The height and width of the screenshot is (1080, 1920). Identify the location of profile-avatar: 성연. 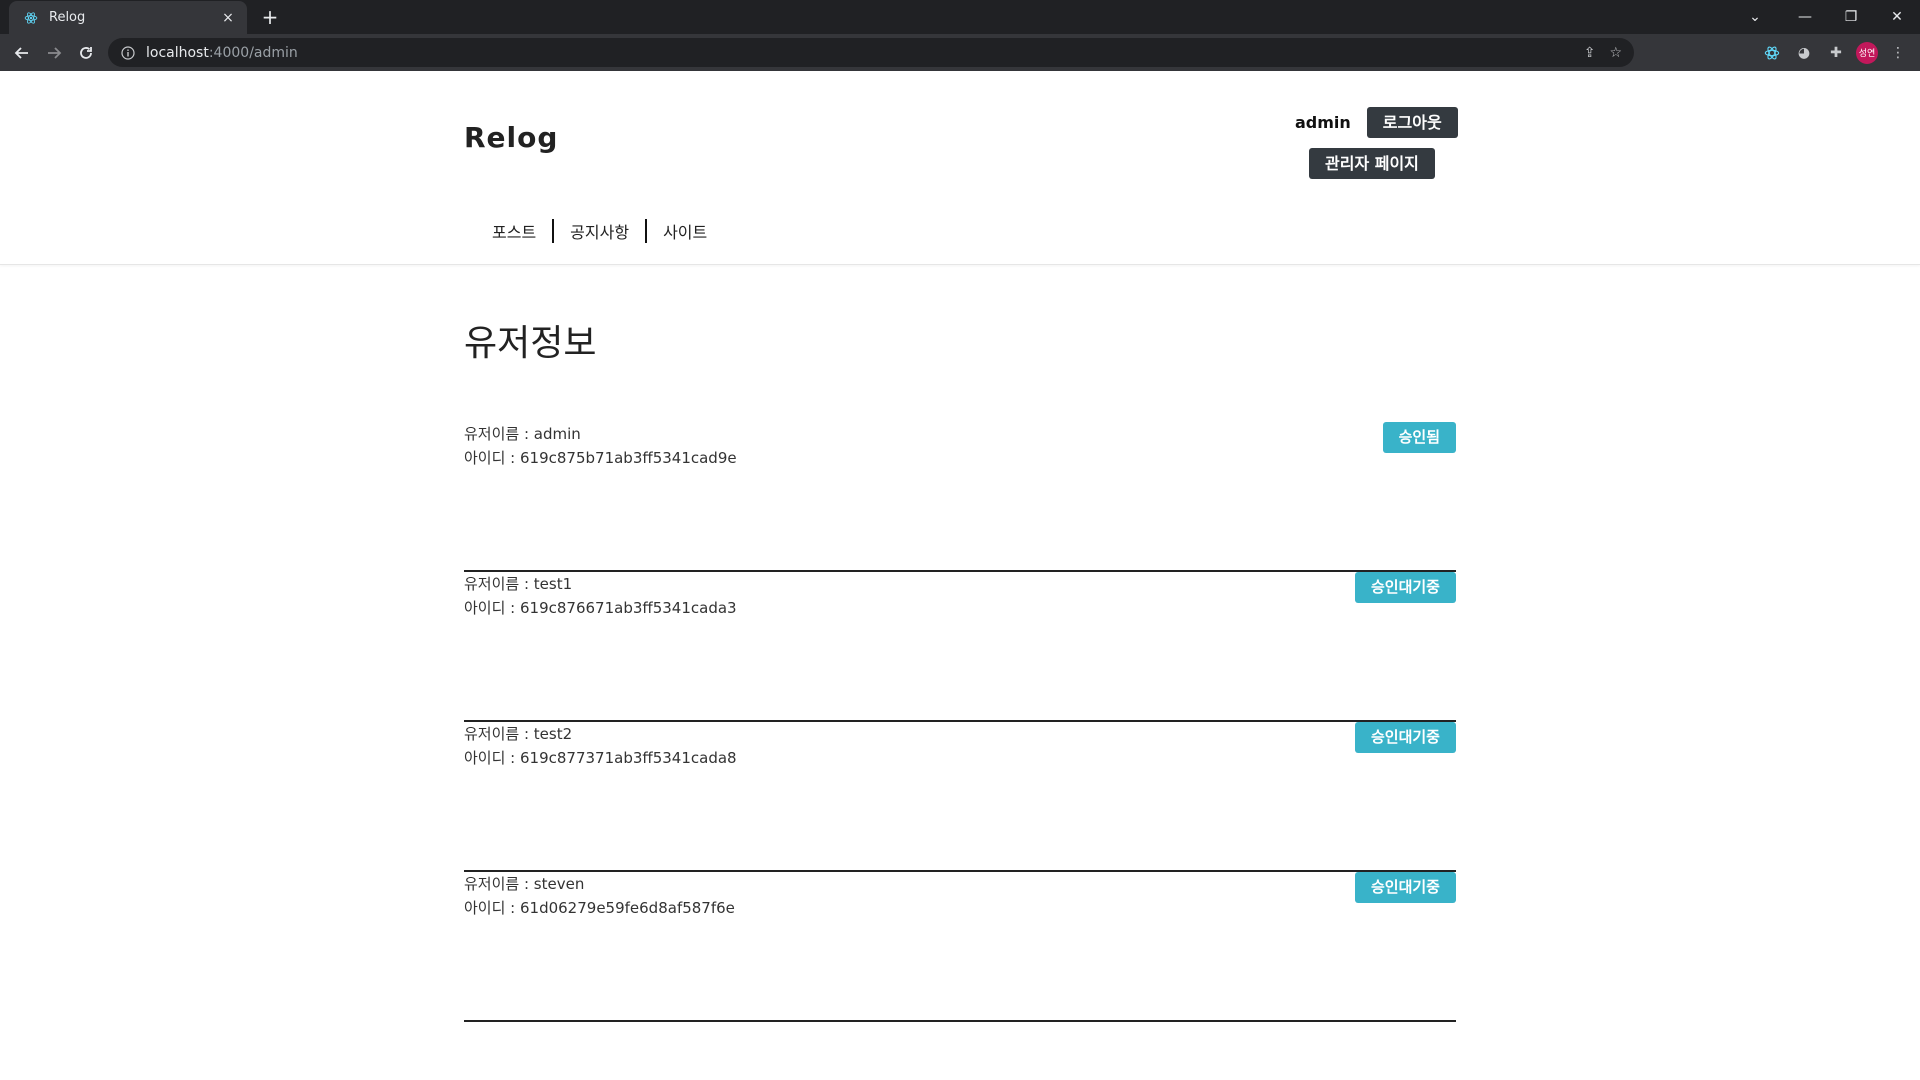
(1867, 52).